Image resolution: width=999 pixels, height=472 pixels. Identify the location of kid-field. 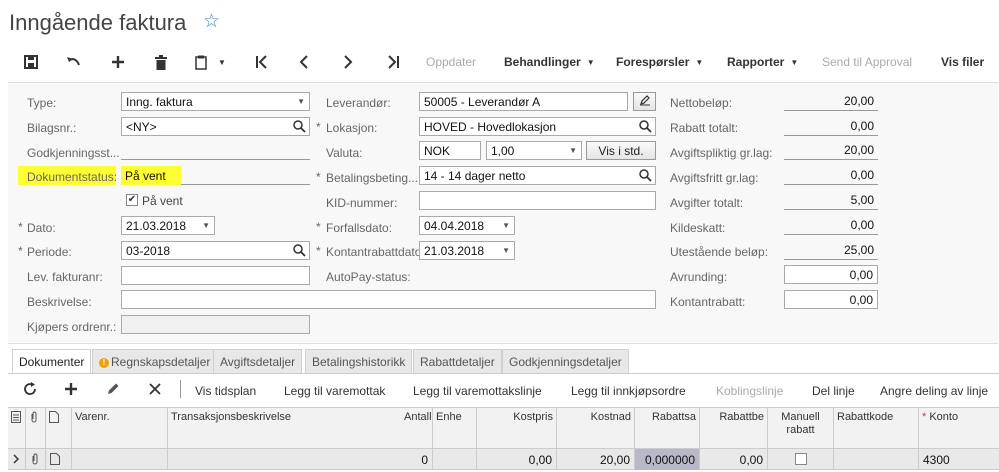
(537, 200).